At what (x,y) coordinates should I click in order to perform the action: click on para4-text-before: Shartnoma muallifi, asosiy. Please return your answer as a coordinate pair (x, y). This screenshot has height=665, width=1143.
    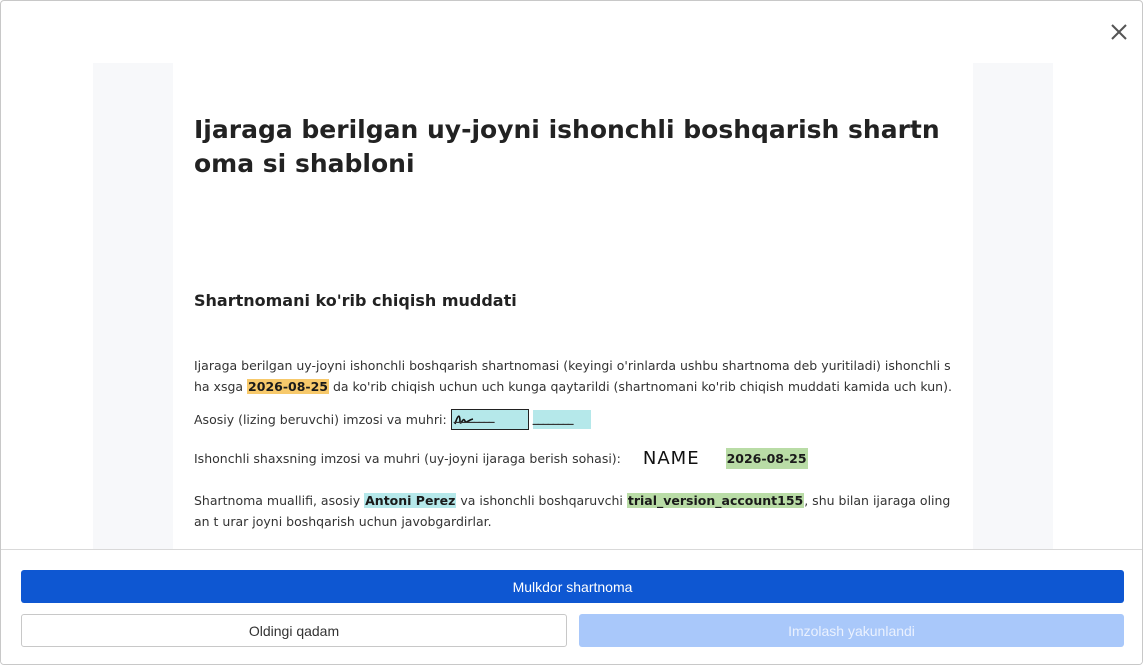
    Looking at the image, I should click on (279, 500).